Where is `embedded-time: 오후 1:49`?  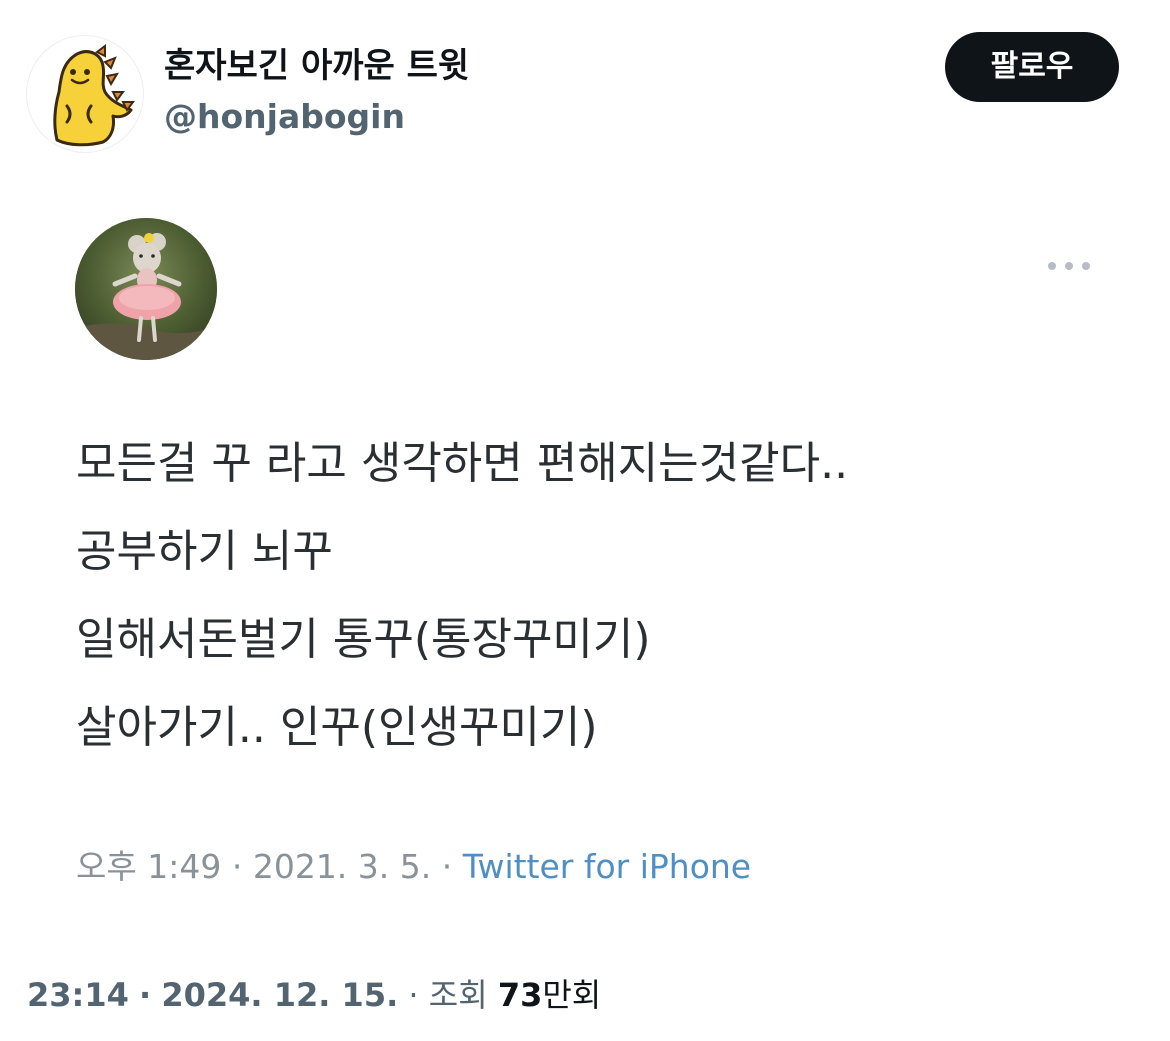
embedded-time: 오후 1:49 is located at coordinates (149, 866).